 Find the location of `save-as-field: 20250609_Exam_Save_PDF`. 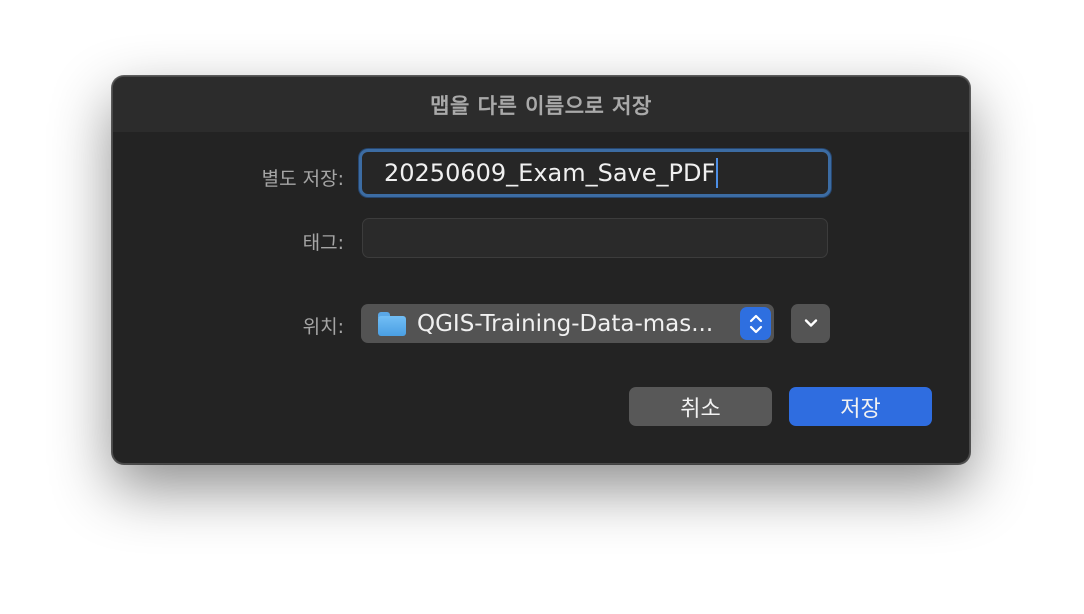

save-as-field: 20250609_Exam_Save_PDF is located at coordinates (595, 173).